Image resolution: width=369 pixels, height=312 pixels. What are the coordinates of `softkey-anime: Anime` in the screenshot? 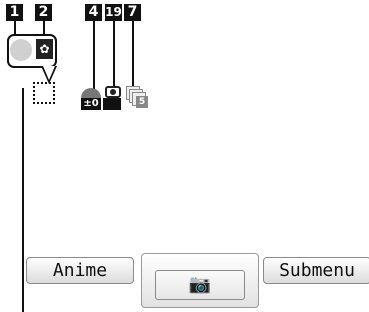 It's located at (80, 270).